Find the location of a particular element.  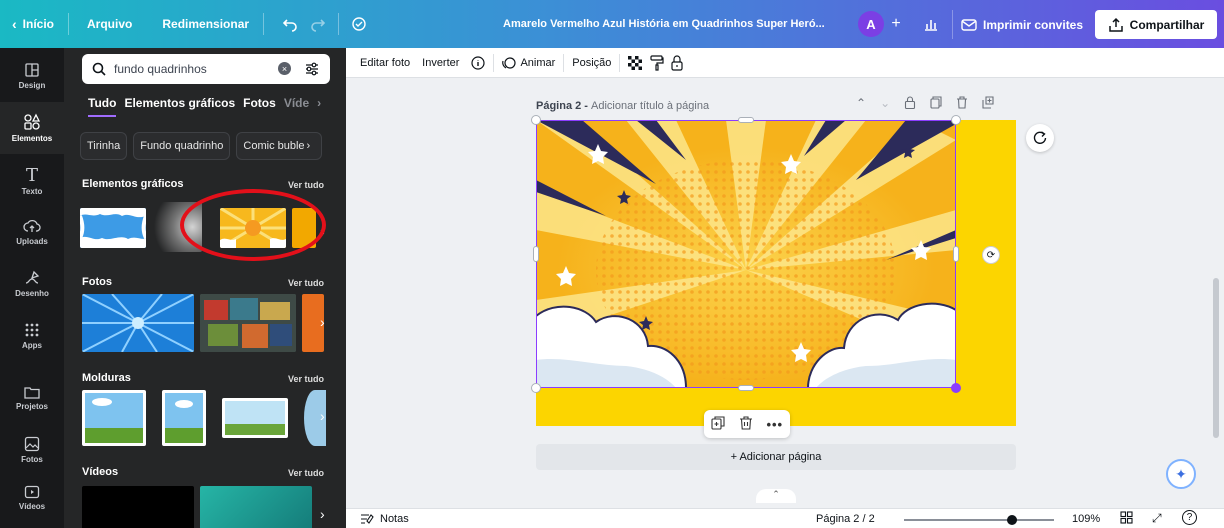

section-title-videos: Vídeos is located at coordinates (100, 472).